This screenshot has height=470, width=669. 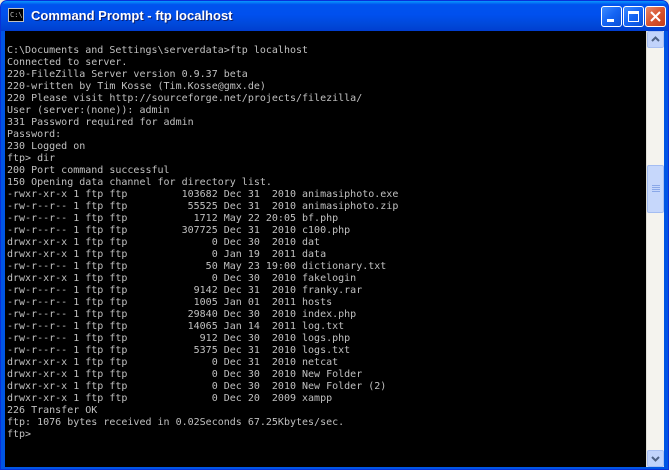 What do you see at coordinates (132, 15) in the screenshot?
I see `window-title: Command Prompt - ftp localhost` at bounding box center [132, 15].